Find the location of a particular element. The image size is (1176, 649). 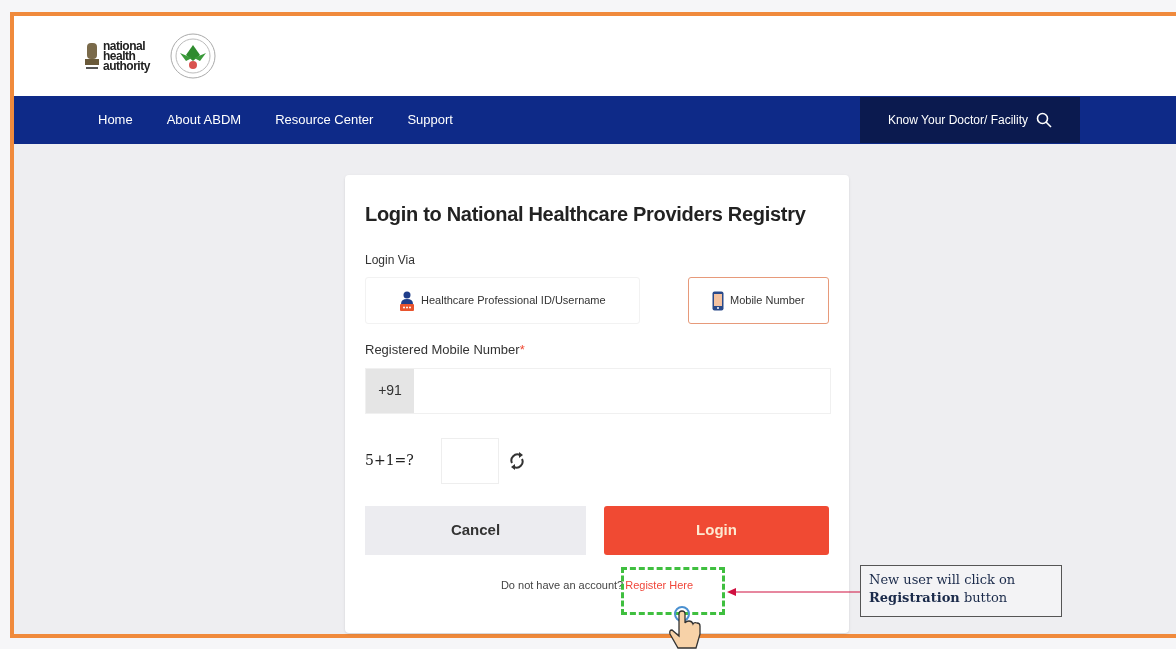

register-prompt: Do not have an account? is located at coordinates (562, 585).